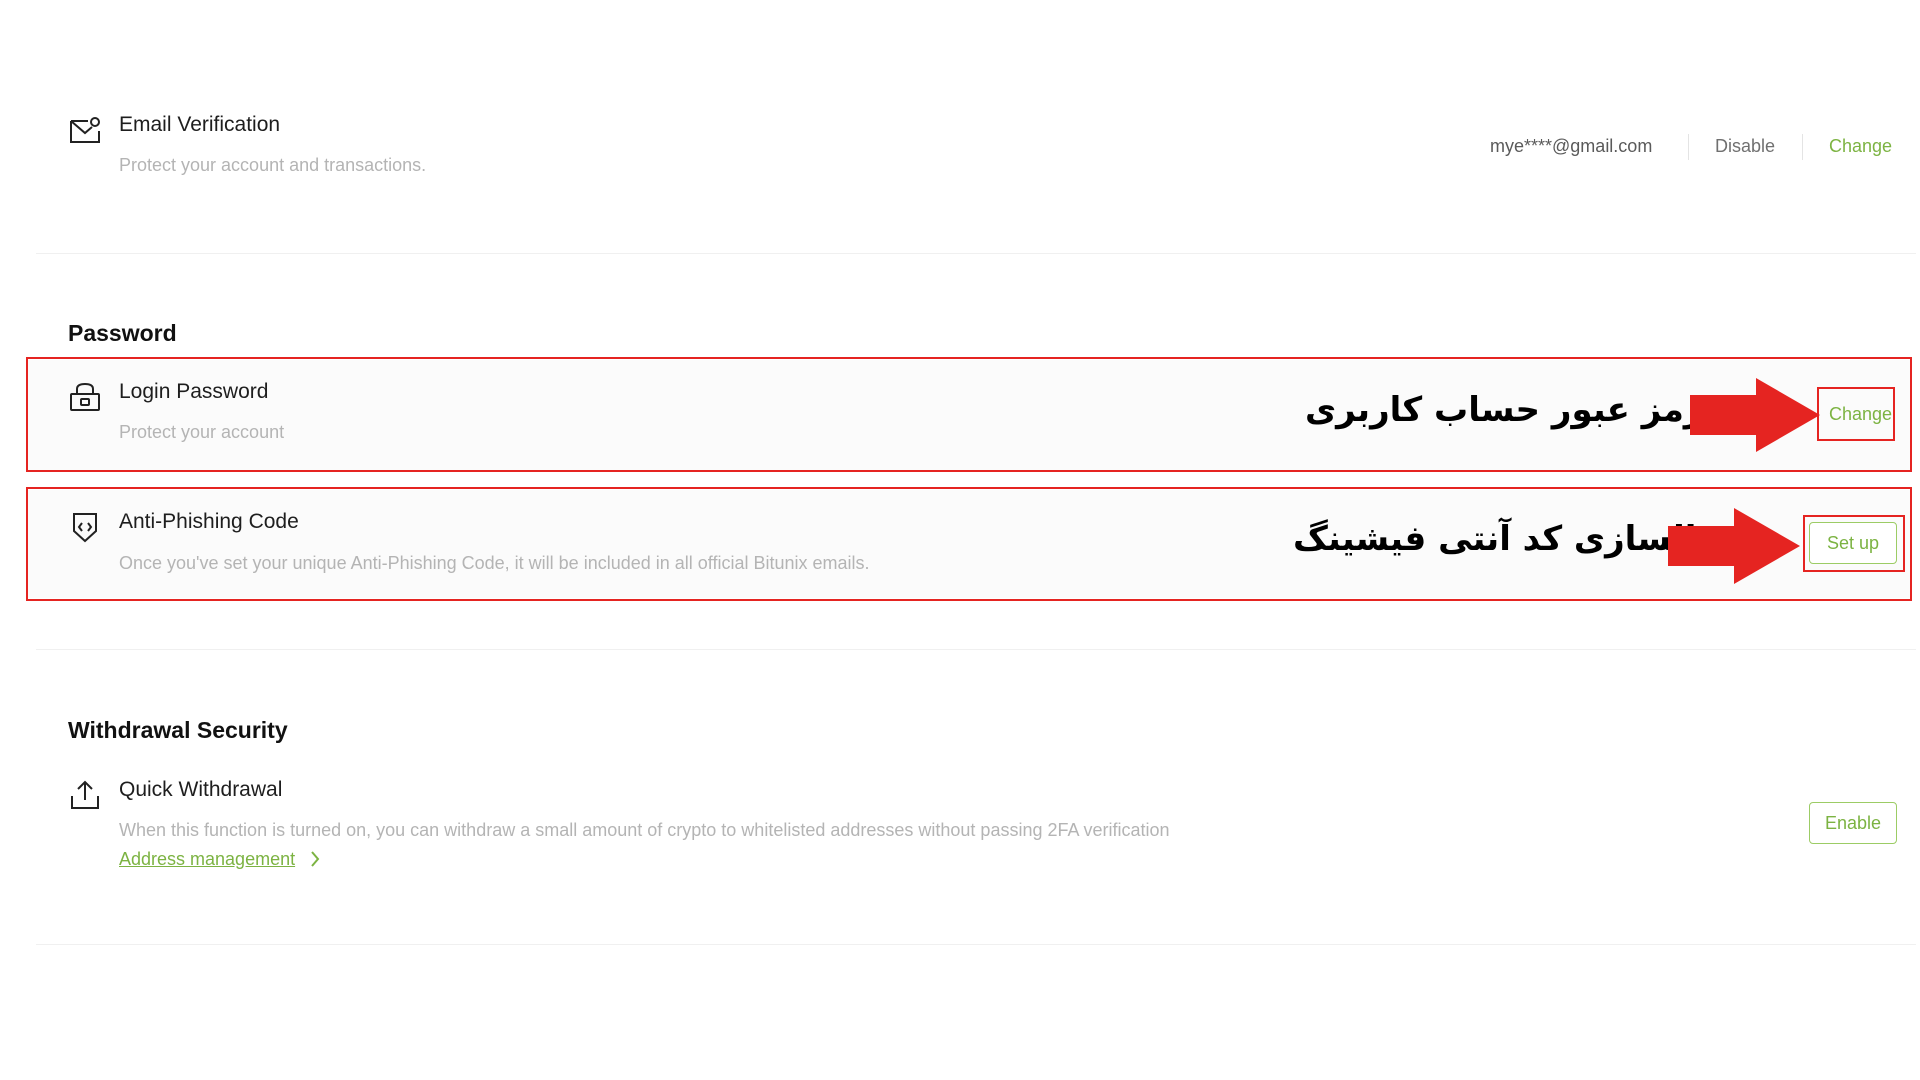  I want to click on email-check-icon, so click(85, 130).